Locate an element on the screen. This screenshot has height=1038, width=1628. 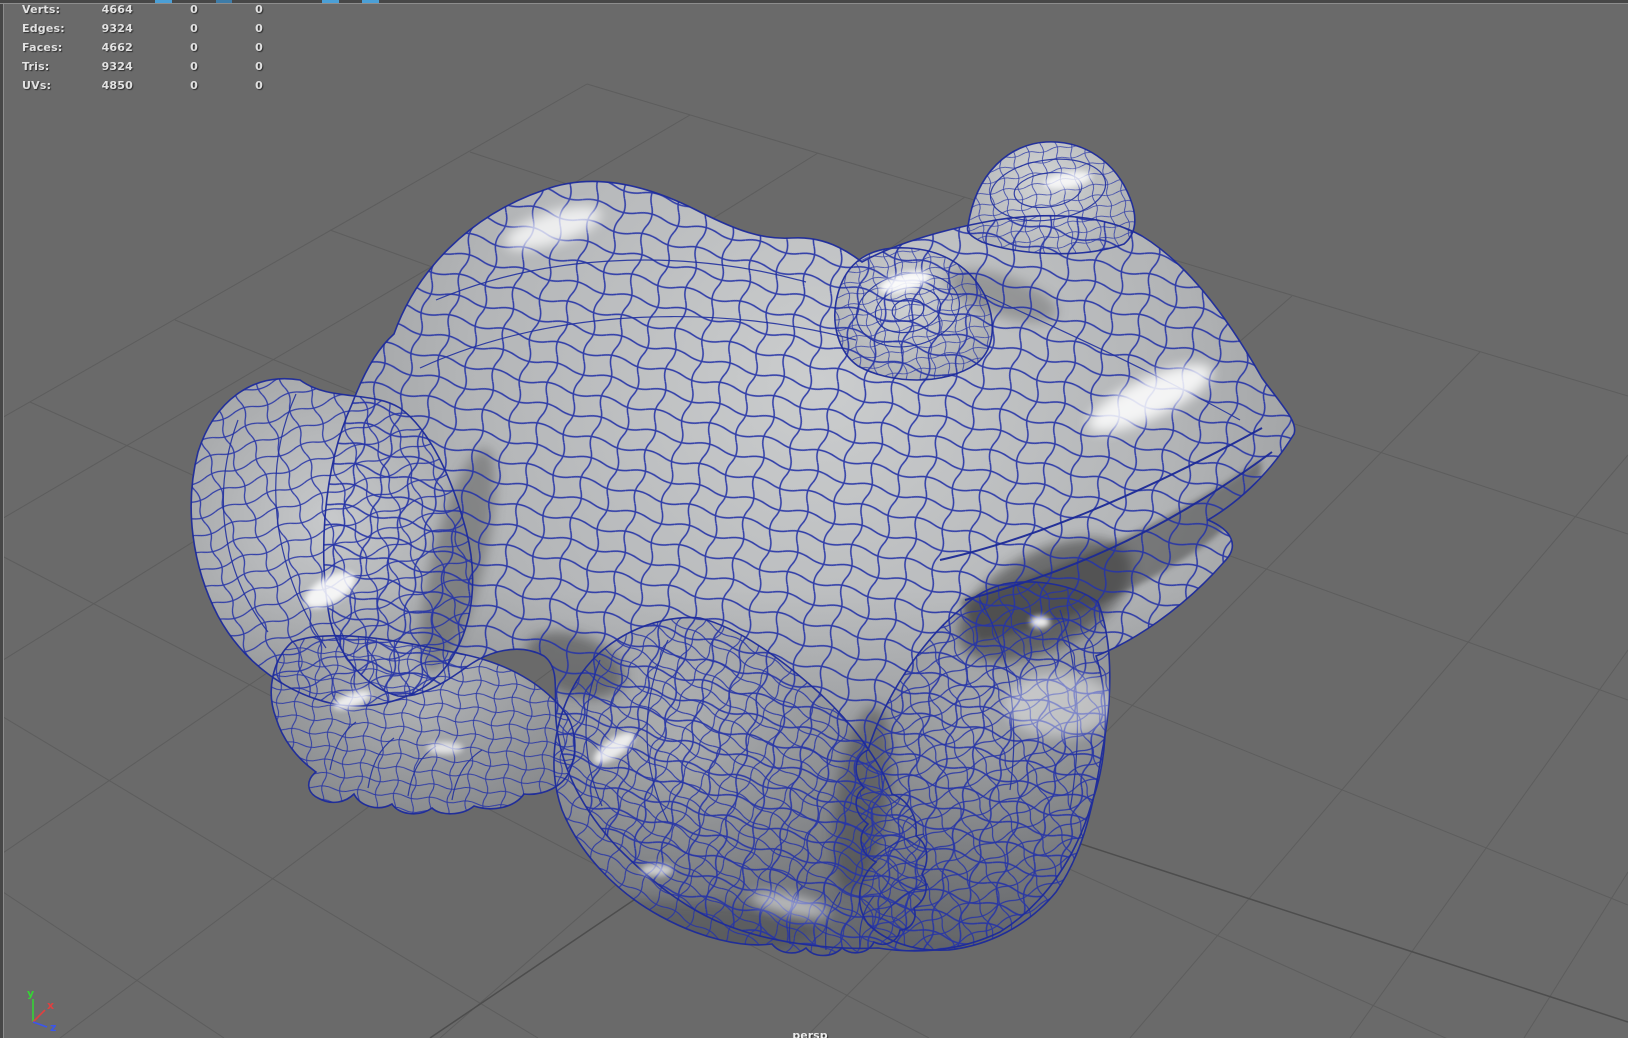
hud-verts-col2: 0 is located at coordinates (194, 9).